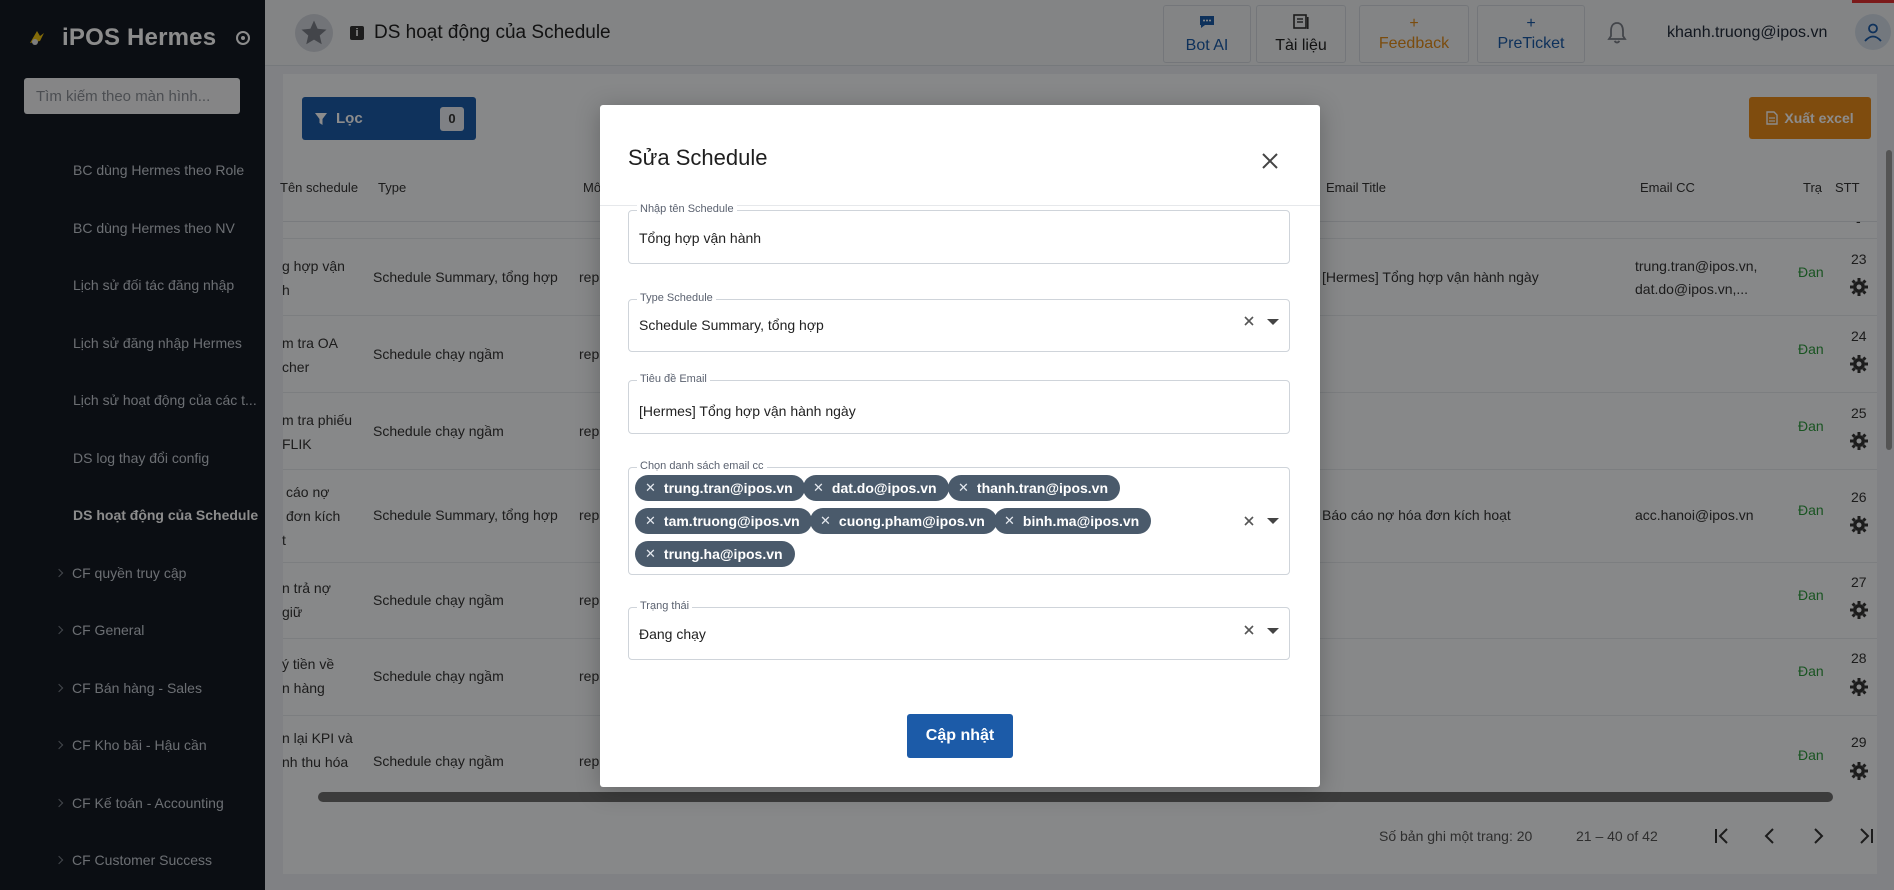 The height and width of the screenshot is (890, 1894). What do you see at coordinates (728, 488) in the screenshot?
I see `chip-label: trung.tran@ipos.vn` at bounding box center [728, 488].